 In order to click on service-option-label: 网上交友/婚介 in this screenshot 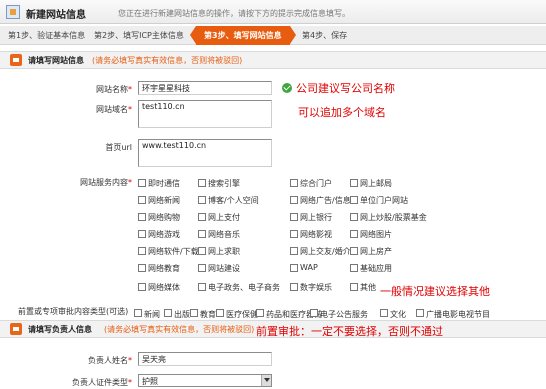, I will do `click(325, 251)`.